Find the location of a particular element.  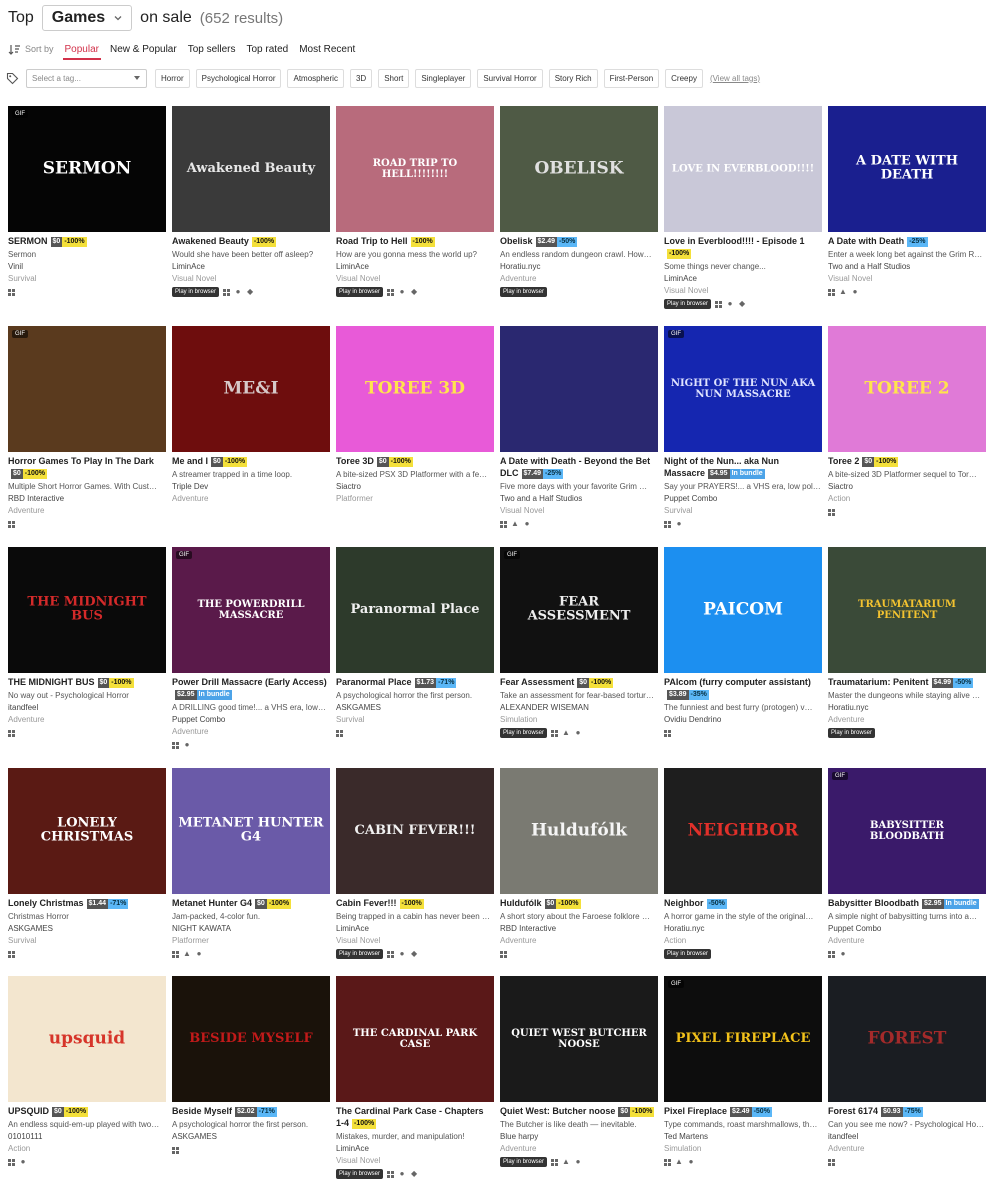

sort-option-most-recent: Most Recent is located at coordinates (327, 49).